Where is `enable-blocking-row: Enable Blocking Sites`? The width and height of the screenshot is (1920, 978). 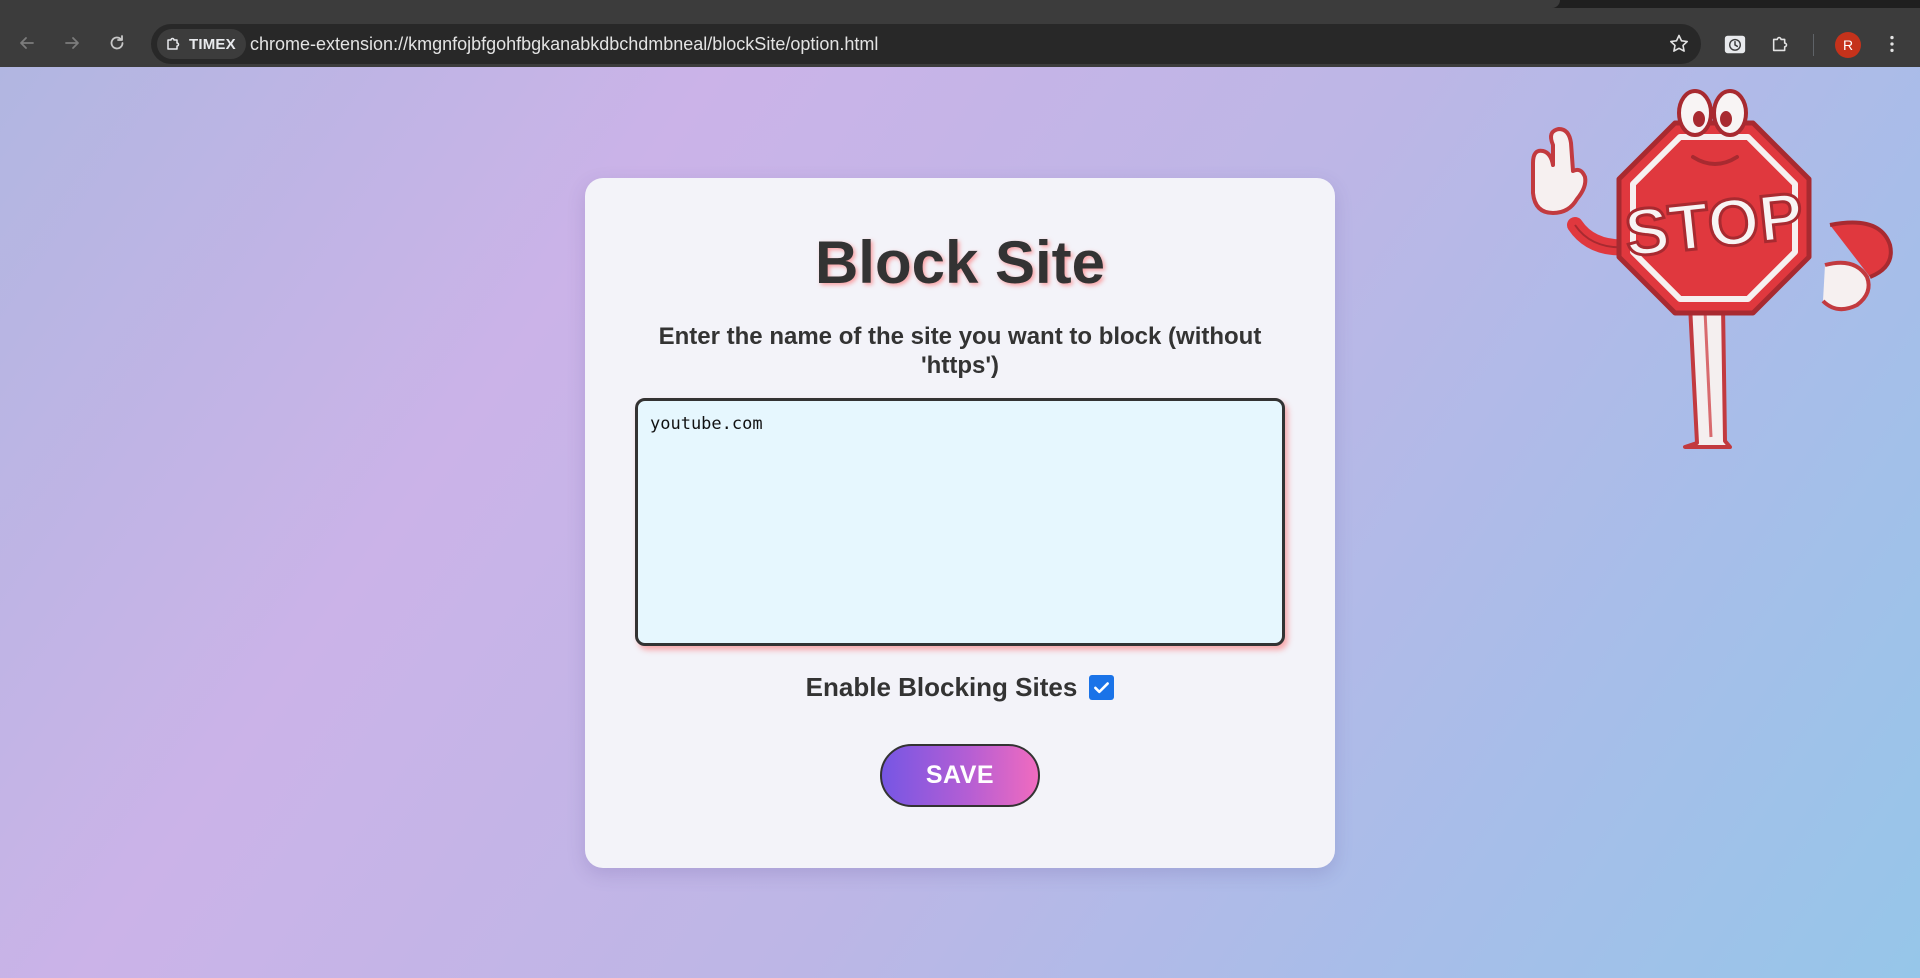 enable-blocking-row: Enable Blocking Sites is located at coordinates (960, 687).